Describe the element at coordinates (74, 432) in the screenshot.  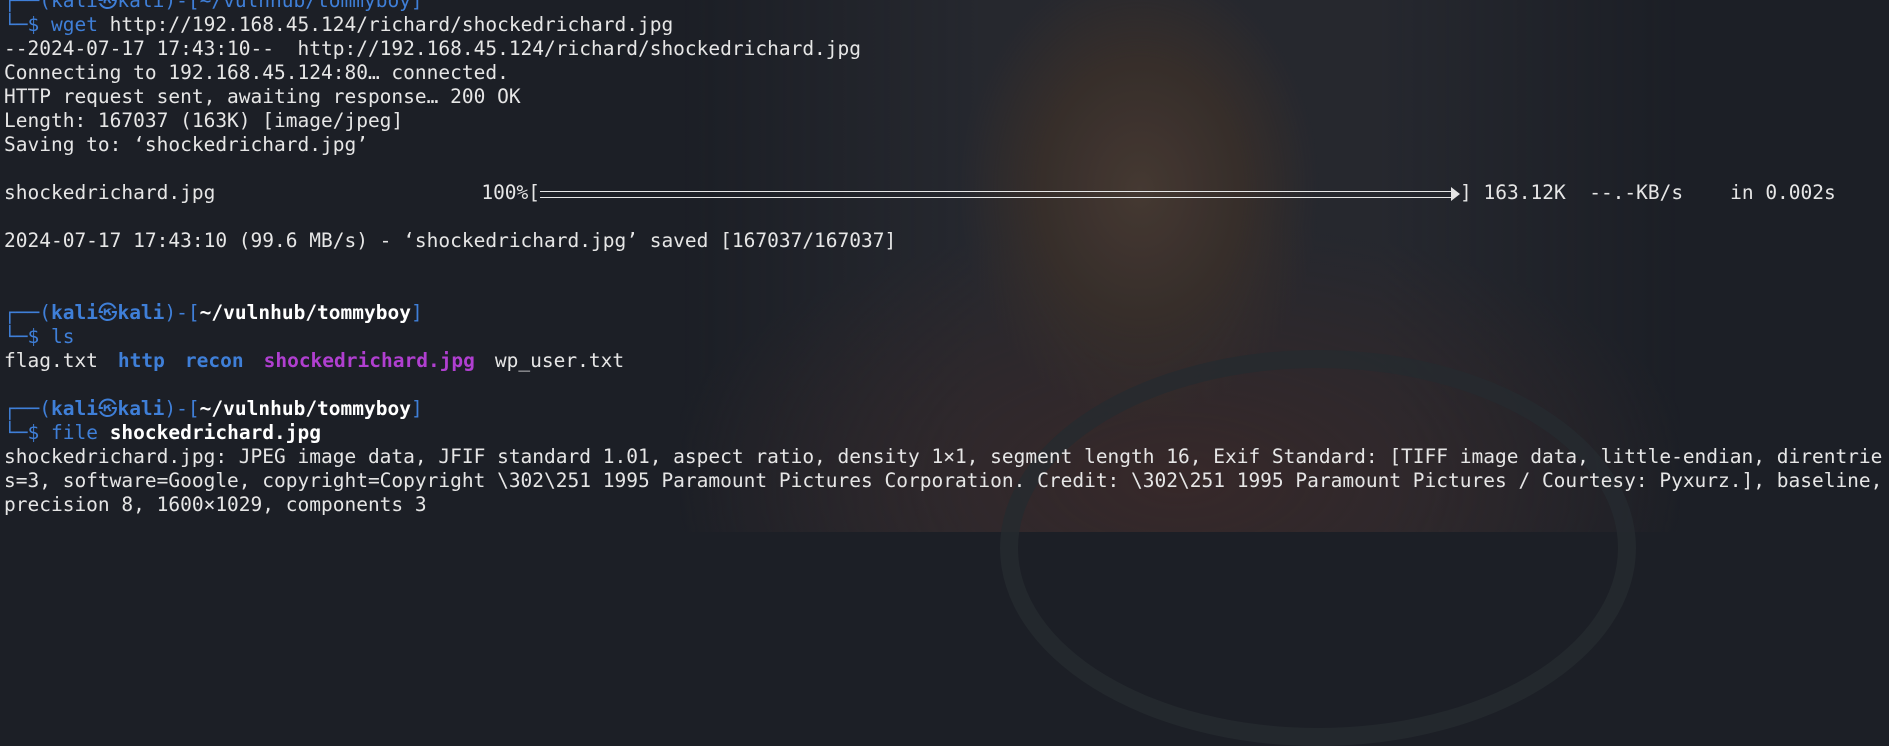
I see `command: file` at that location.